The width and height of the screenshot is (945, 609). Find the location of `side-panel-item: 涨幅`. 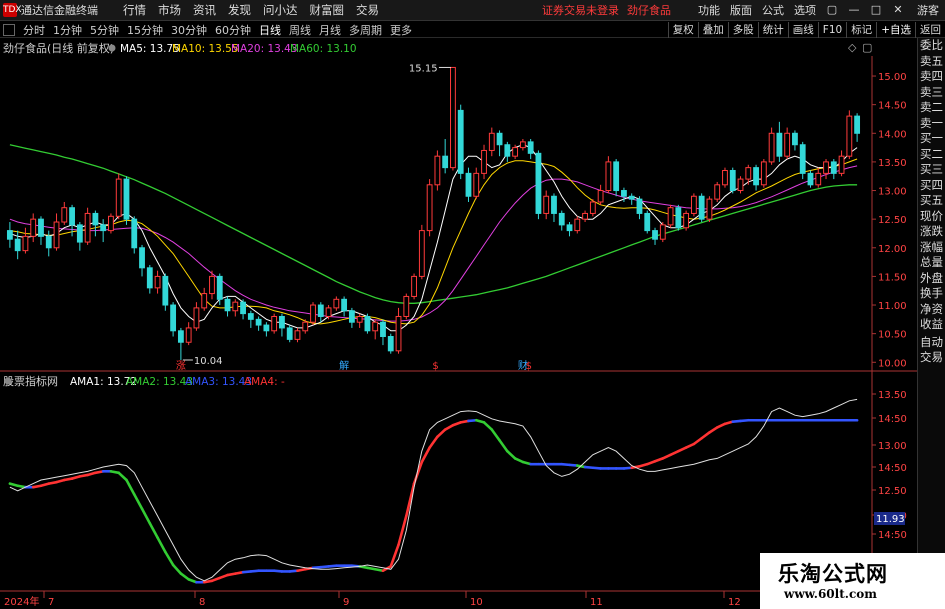

side-panel-item: 涨幅 is located at coordinates (931, 248).